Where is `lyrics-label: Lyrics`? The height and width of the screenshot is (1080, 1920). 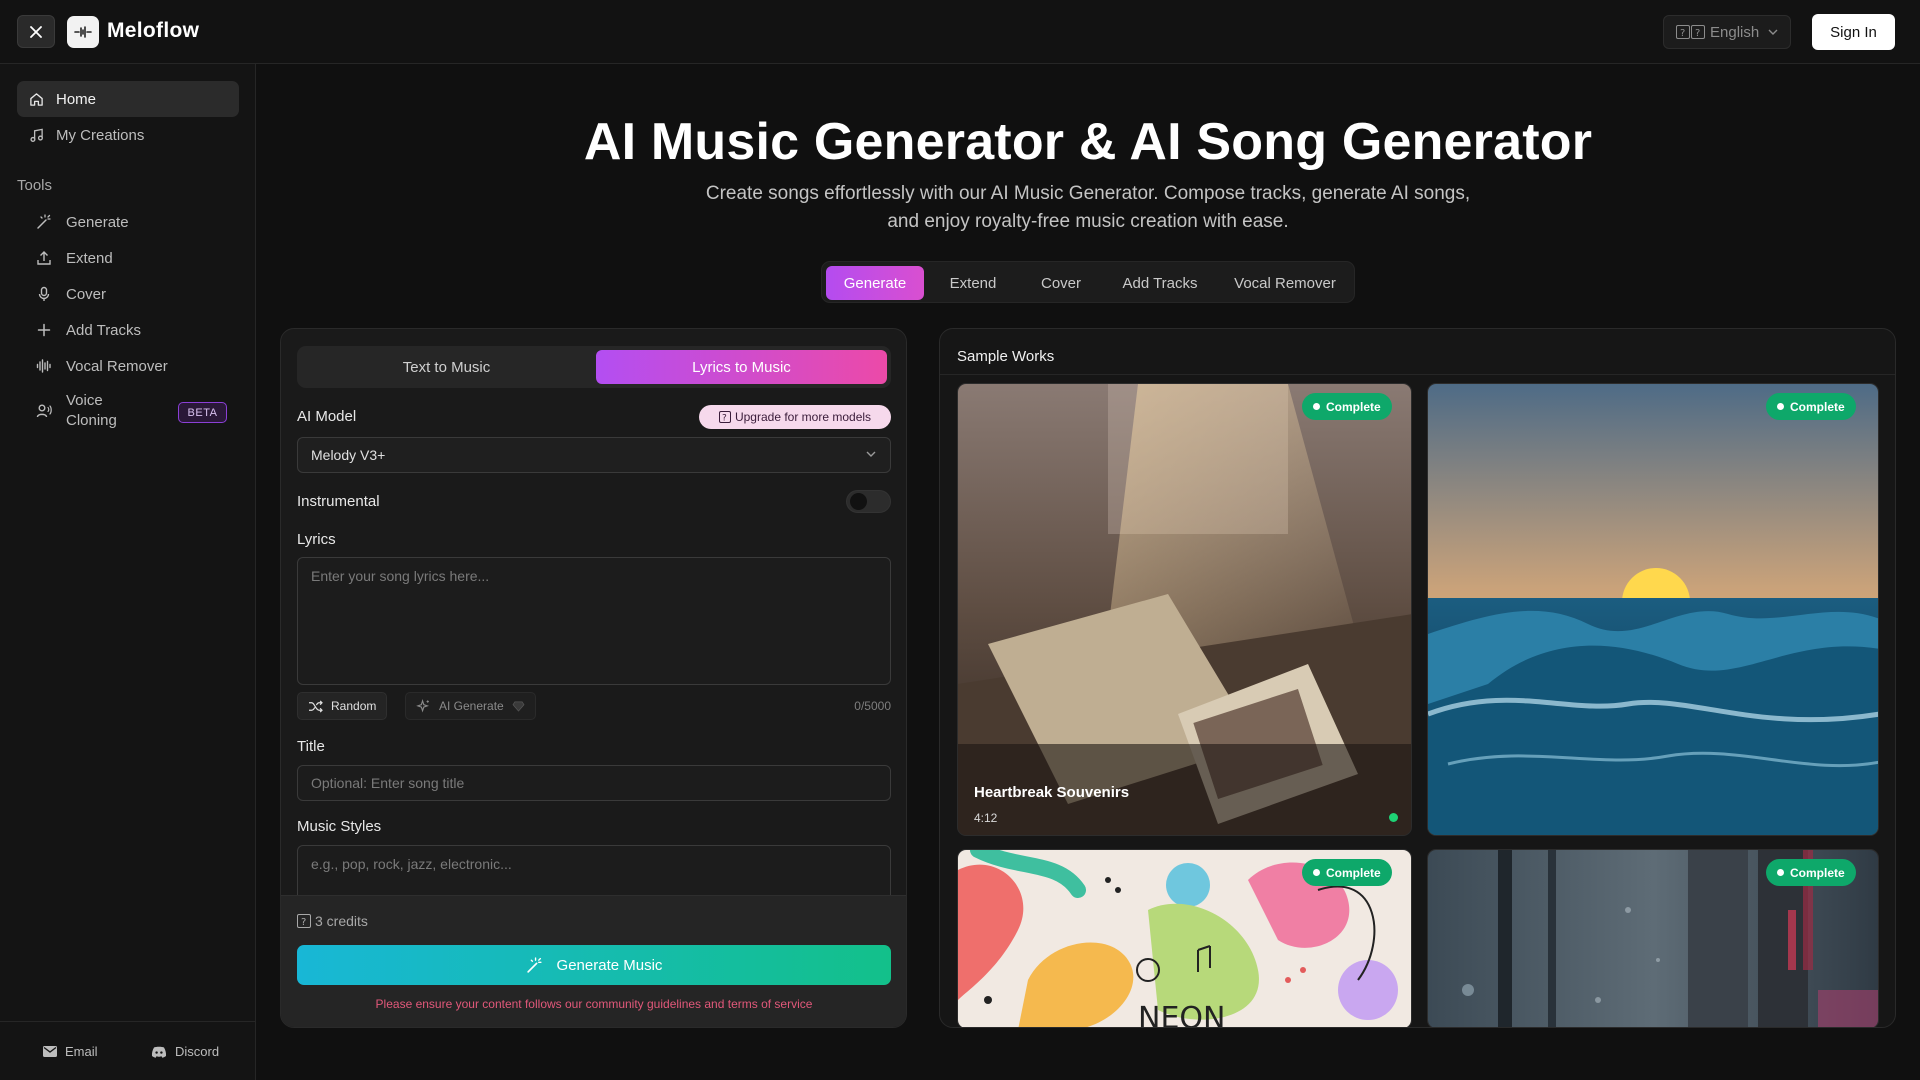
lyrics-label: Lyrics is located at coordinates (316, 539).